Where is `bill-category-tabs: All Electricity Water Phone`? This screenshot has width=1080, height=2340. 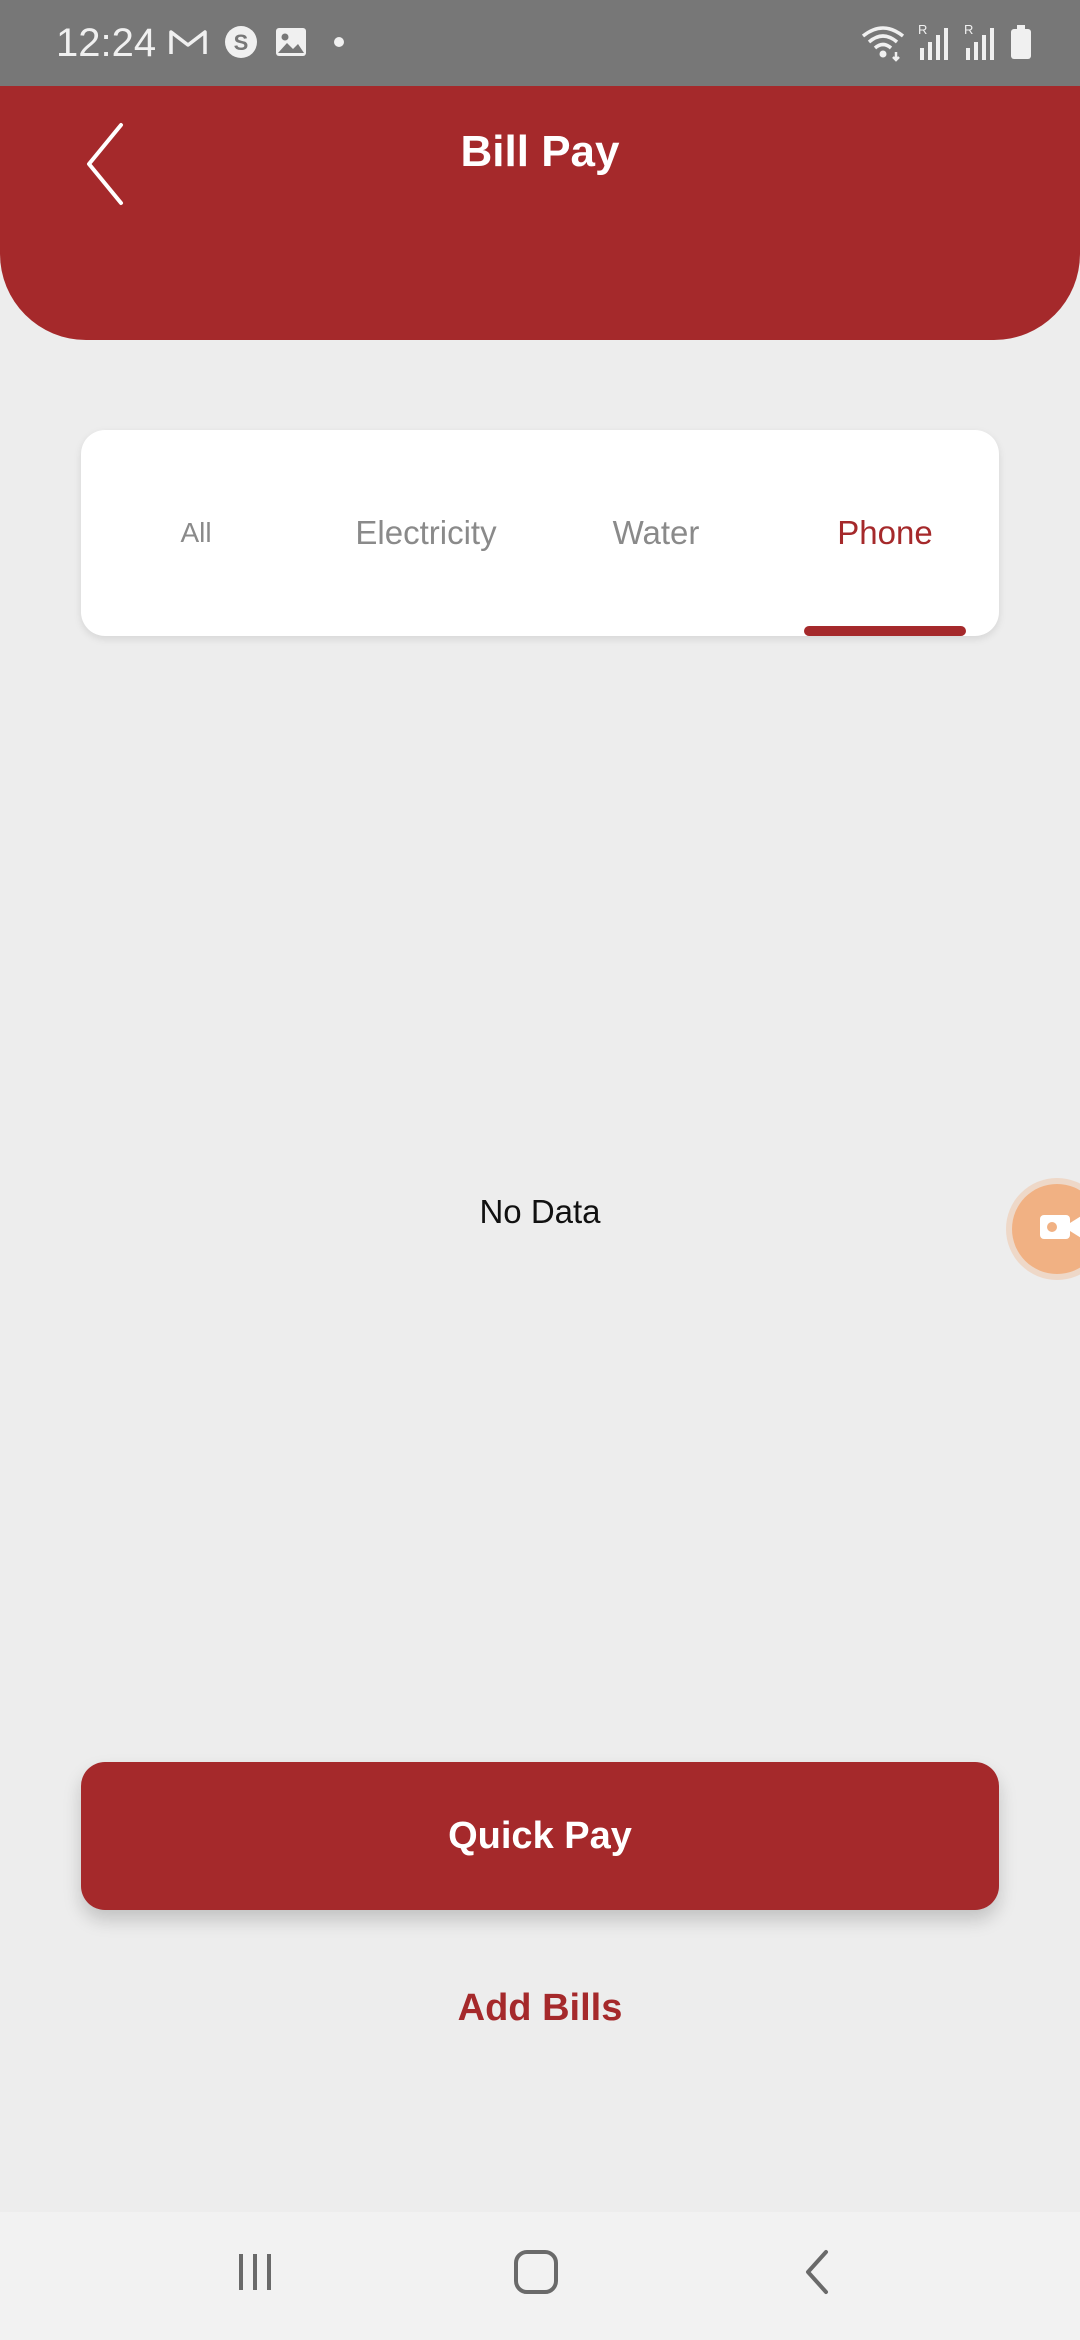 bill-category-tabs: All Electricity Water Phone is located at coordinates (540, 533).